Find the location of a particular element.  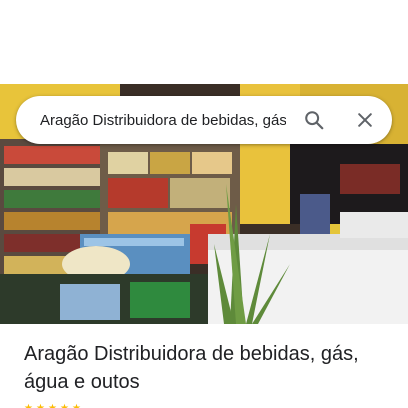

rating-stars: ★ ★ ★ ★ ★ is located at coordinates (53, 405).